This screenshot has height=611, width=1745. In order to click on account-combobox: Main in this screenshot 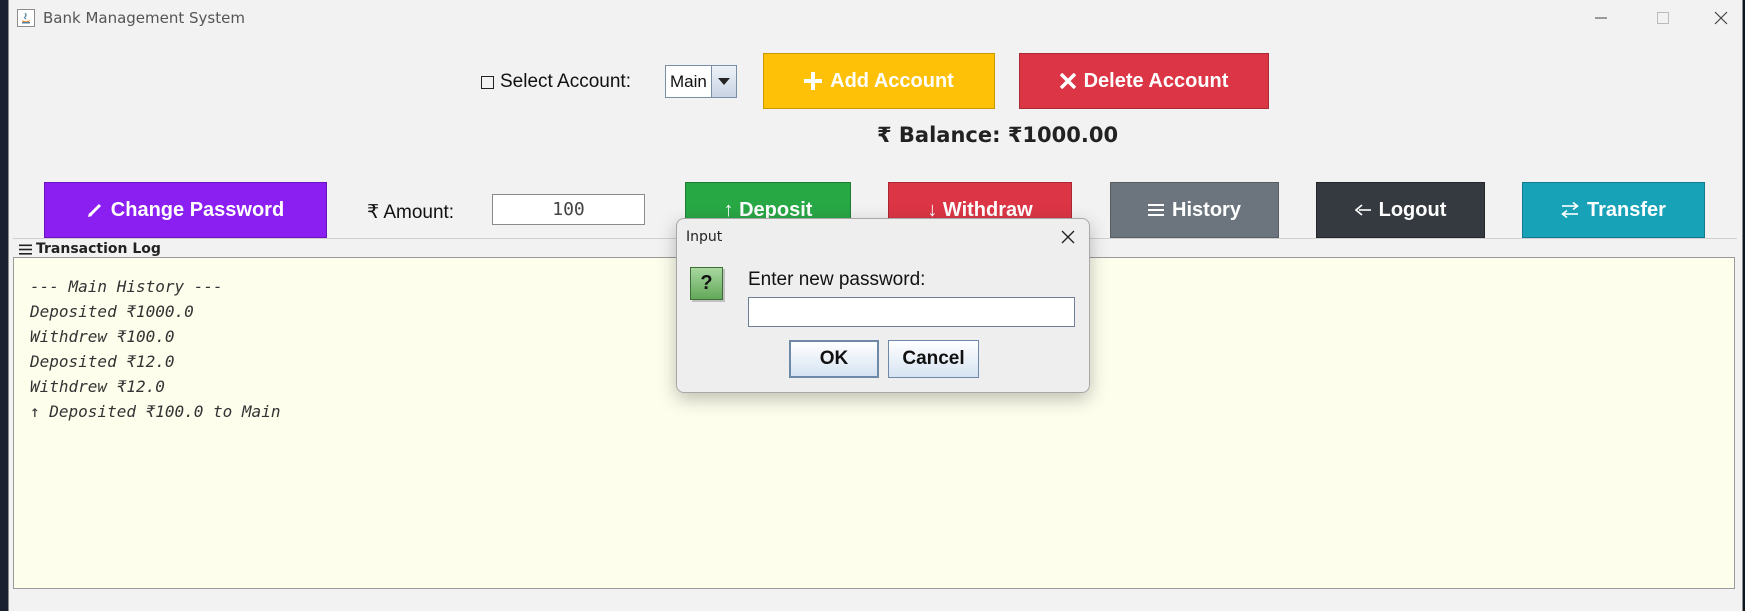, I will do `click(701, 81)`.